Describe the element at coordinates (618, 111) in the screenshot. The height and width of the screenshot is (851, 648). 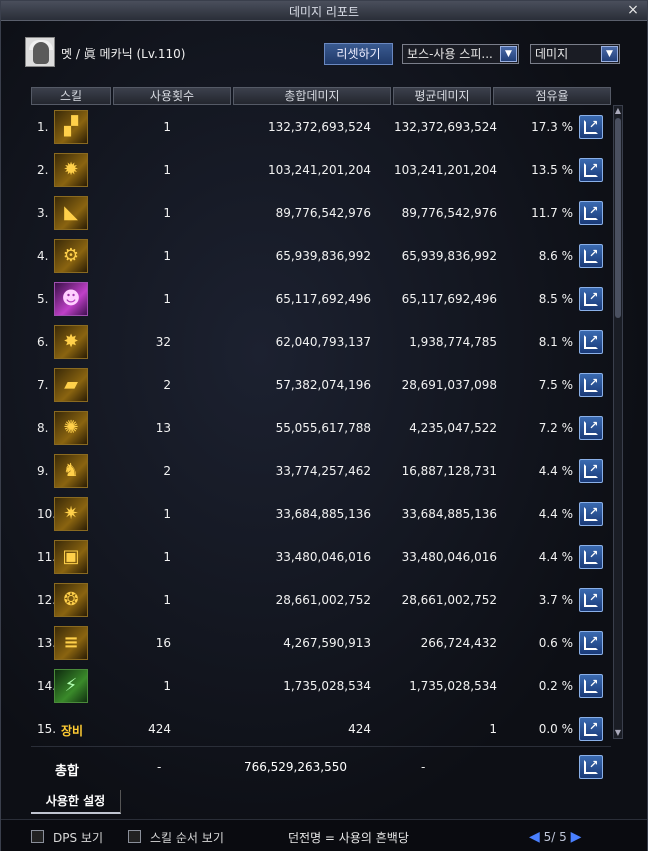
I see `scroll-up-icon: ▲` at that location.